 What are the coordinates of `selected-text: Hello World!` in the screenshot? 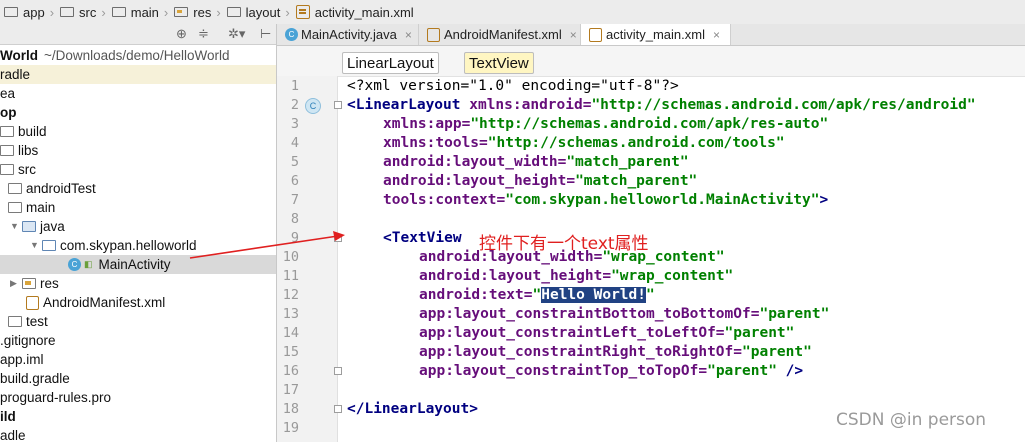 It's located at (593, 295).